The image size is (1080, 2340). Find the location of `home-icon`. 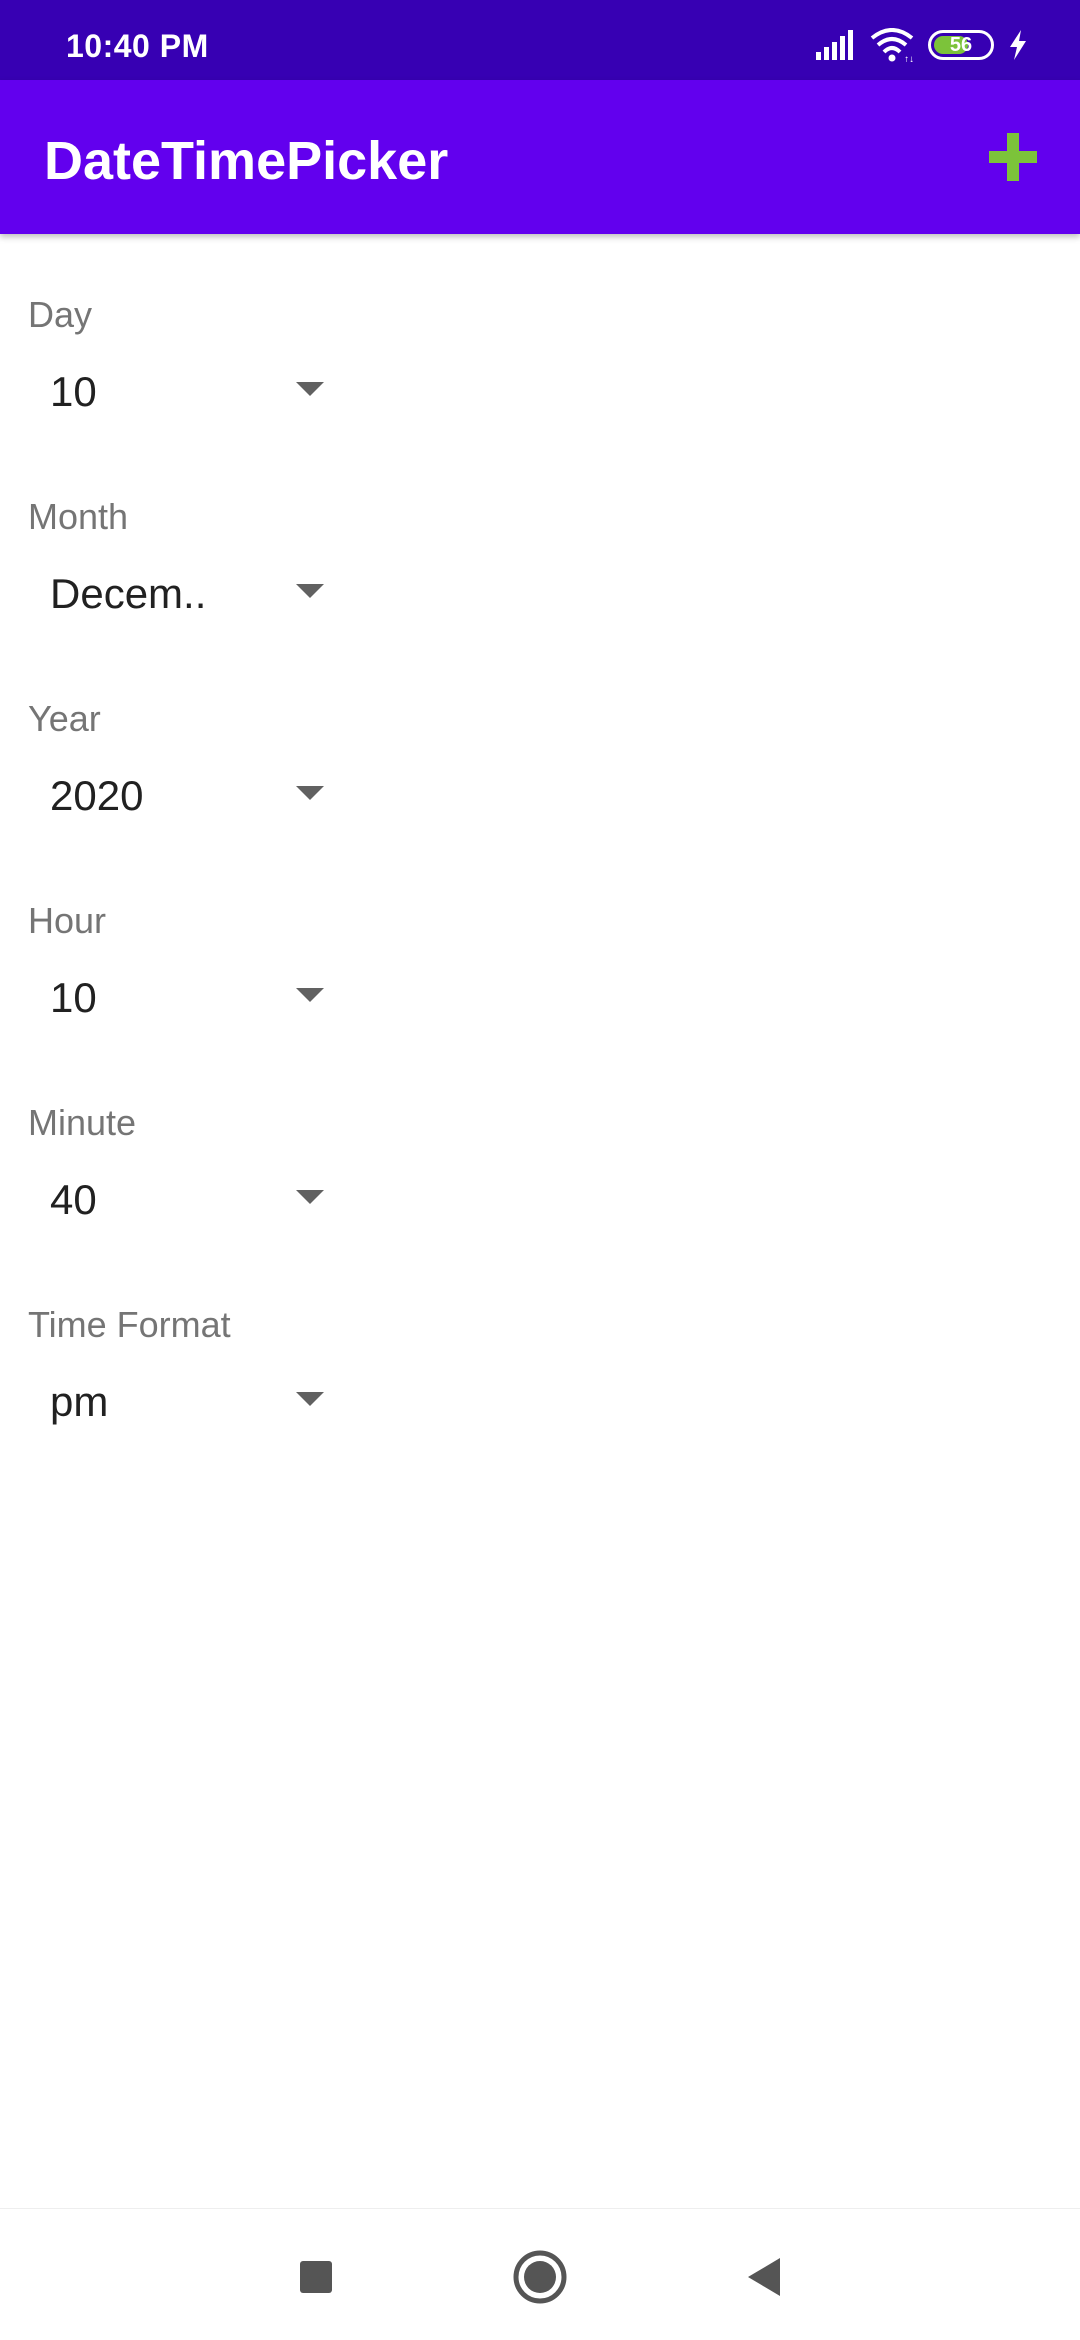

home-icon is located at coordinates (540, 2277).